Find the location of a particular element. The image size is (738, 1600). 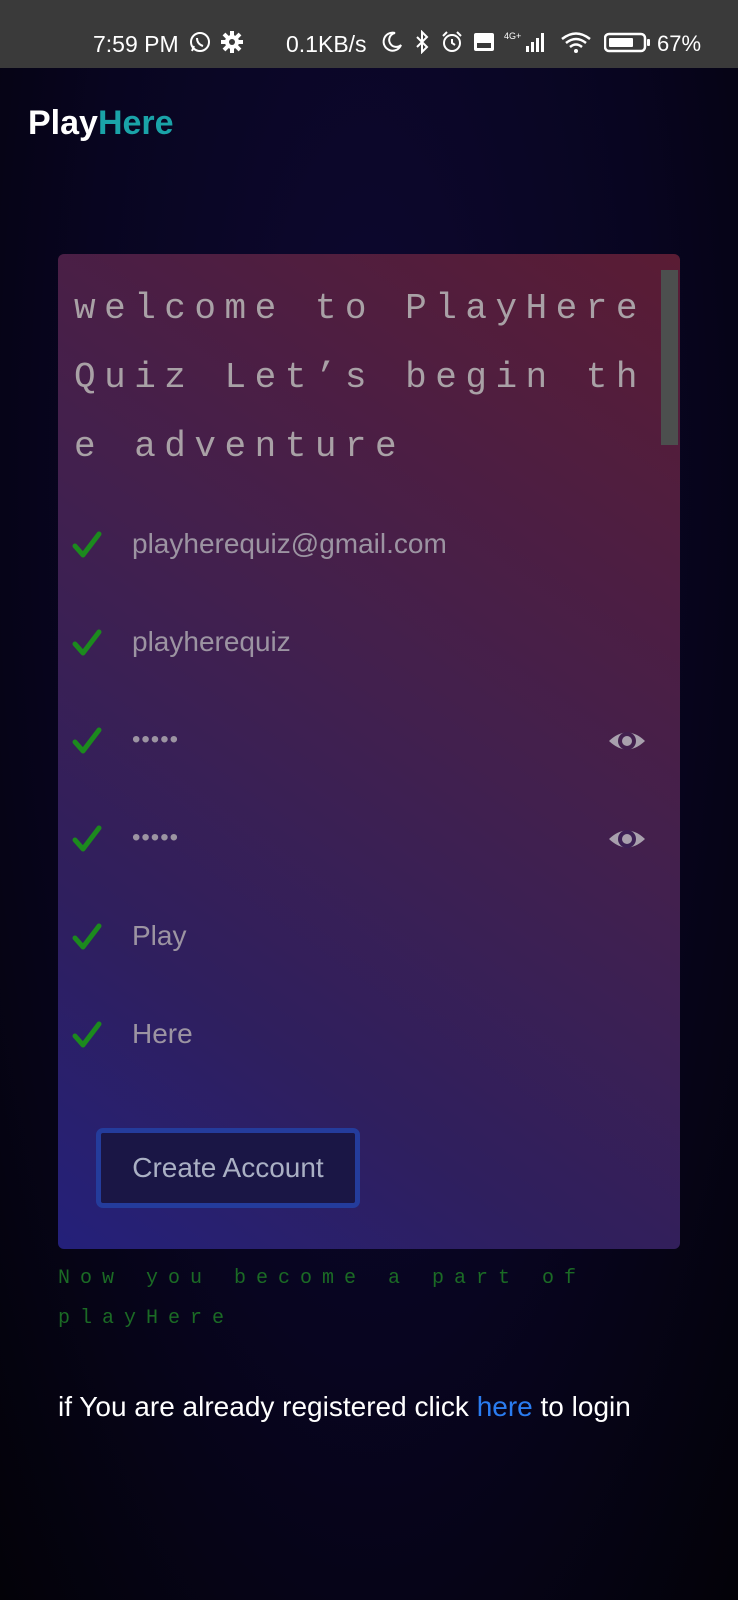

email-field: playherequiz@gmail.com is located at coordinates (367, 549).